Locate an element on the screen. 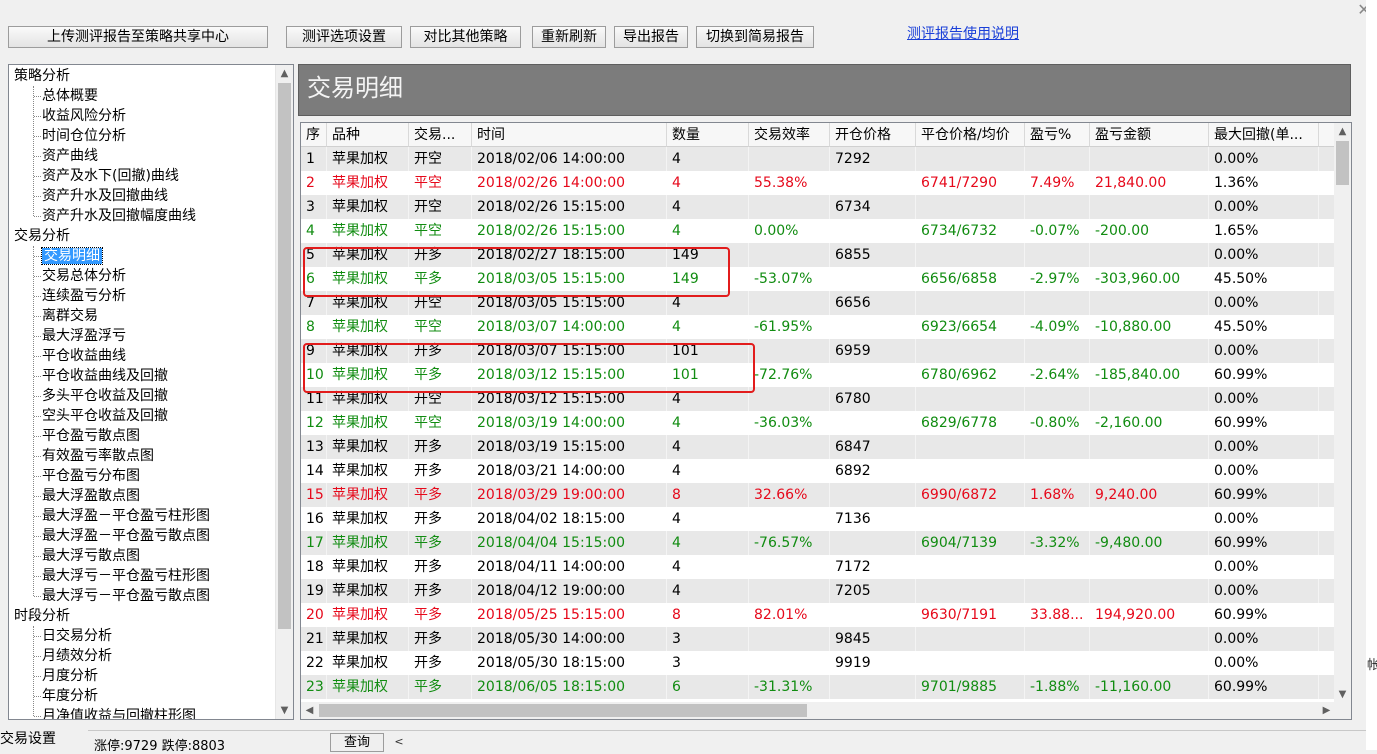 Image resolution: width=1377 pixels, height=754 pixels. export-report-button: 导出报告 is located at coordinates (651, 37).